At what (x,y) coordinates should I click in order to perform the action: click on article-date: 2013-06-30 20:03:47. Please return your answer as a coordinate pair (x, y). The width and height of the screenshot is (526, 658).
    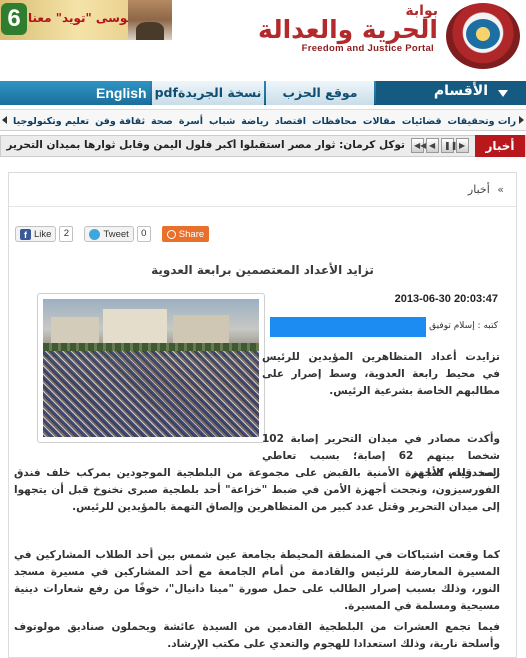
    Looking at the image, I should click on (446, 299).